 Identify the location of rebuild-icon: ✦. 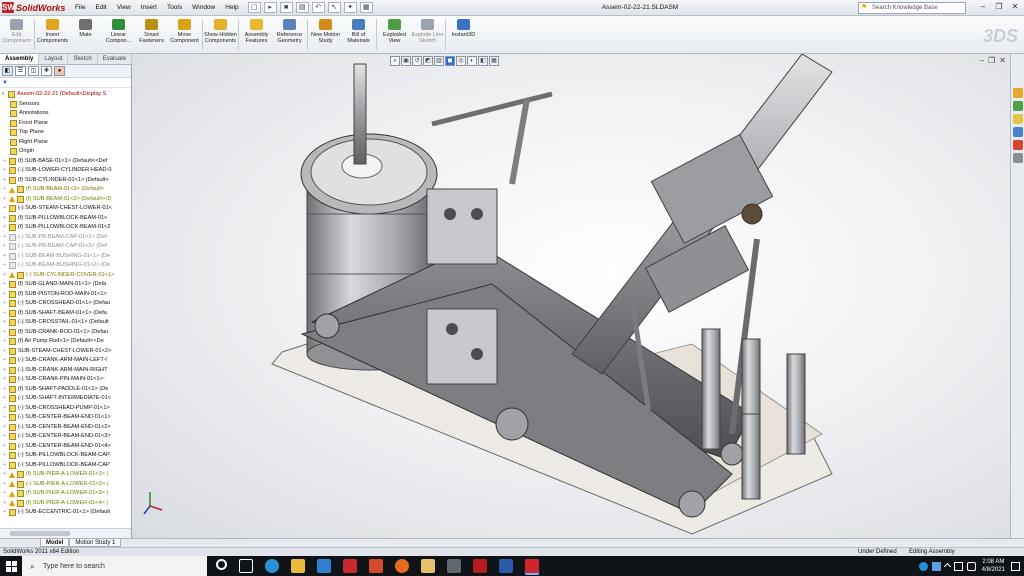
(350, 7).